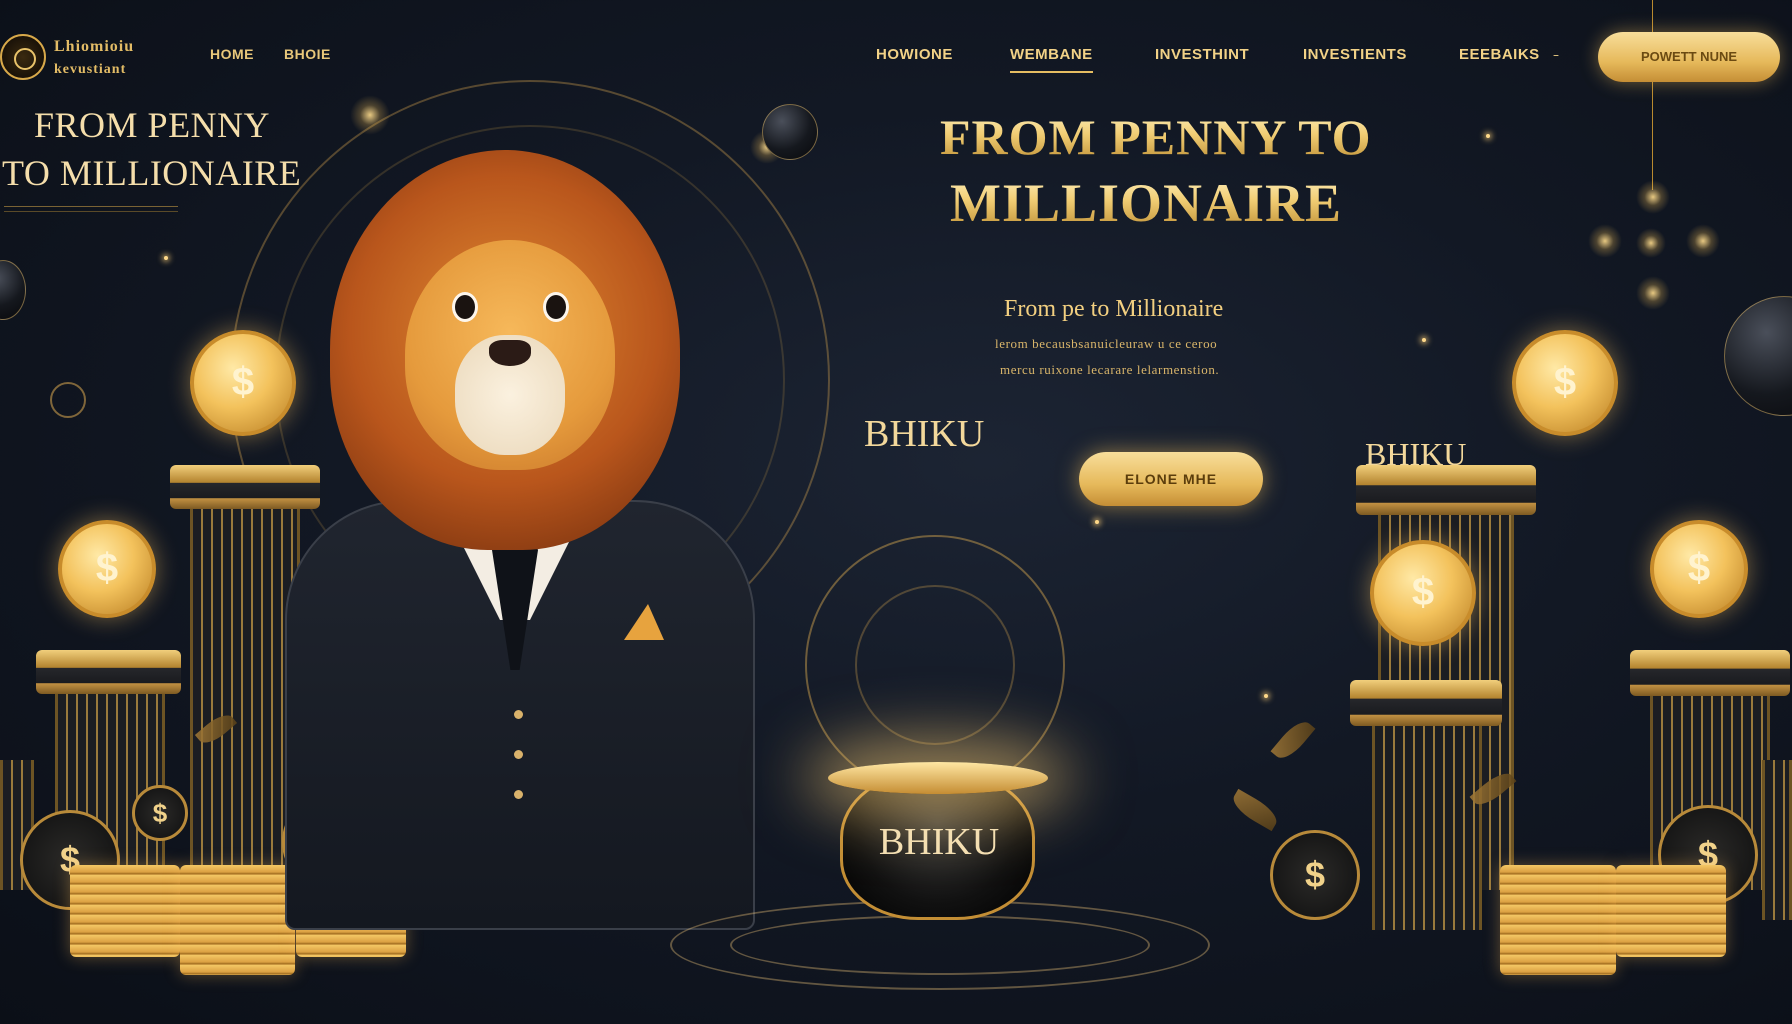 The width and height of the screenshot is (1792, 1024). I want to click on header-cta-button: POWETT NUNE, so click(1689, 57).